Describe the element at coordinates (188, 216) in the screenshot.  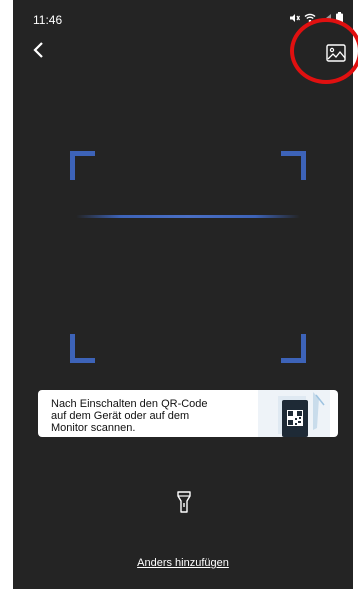
I see `scan-line` at that location.